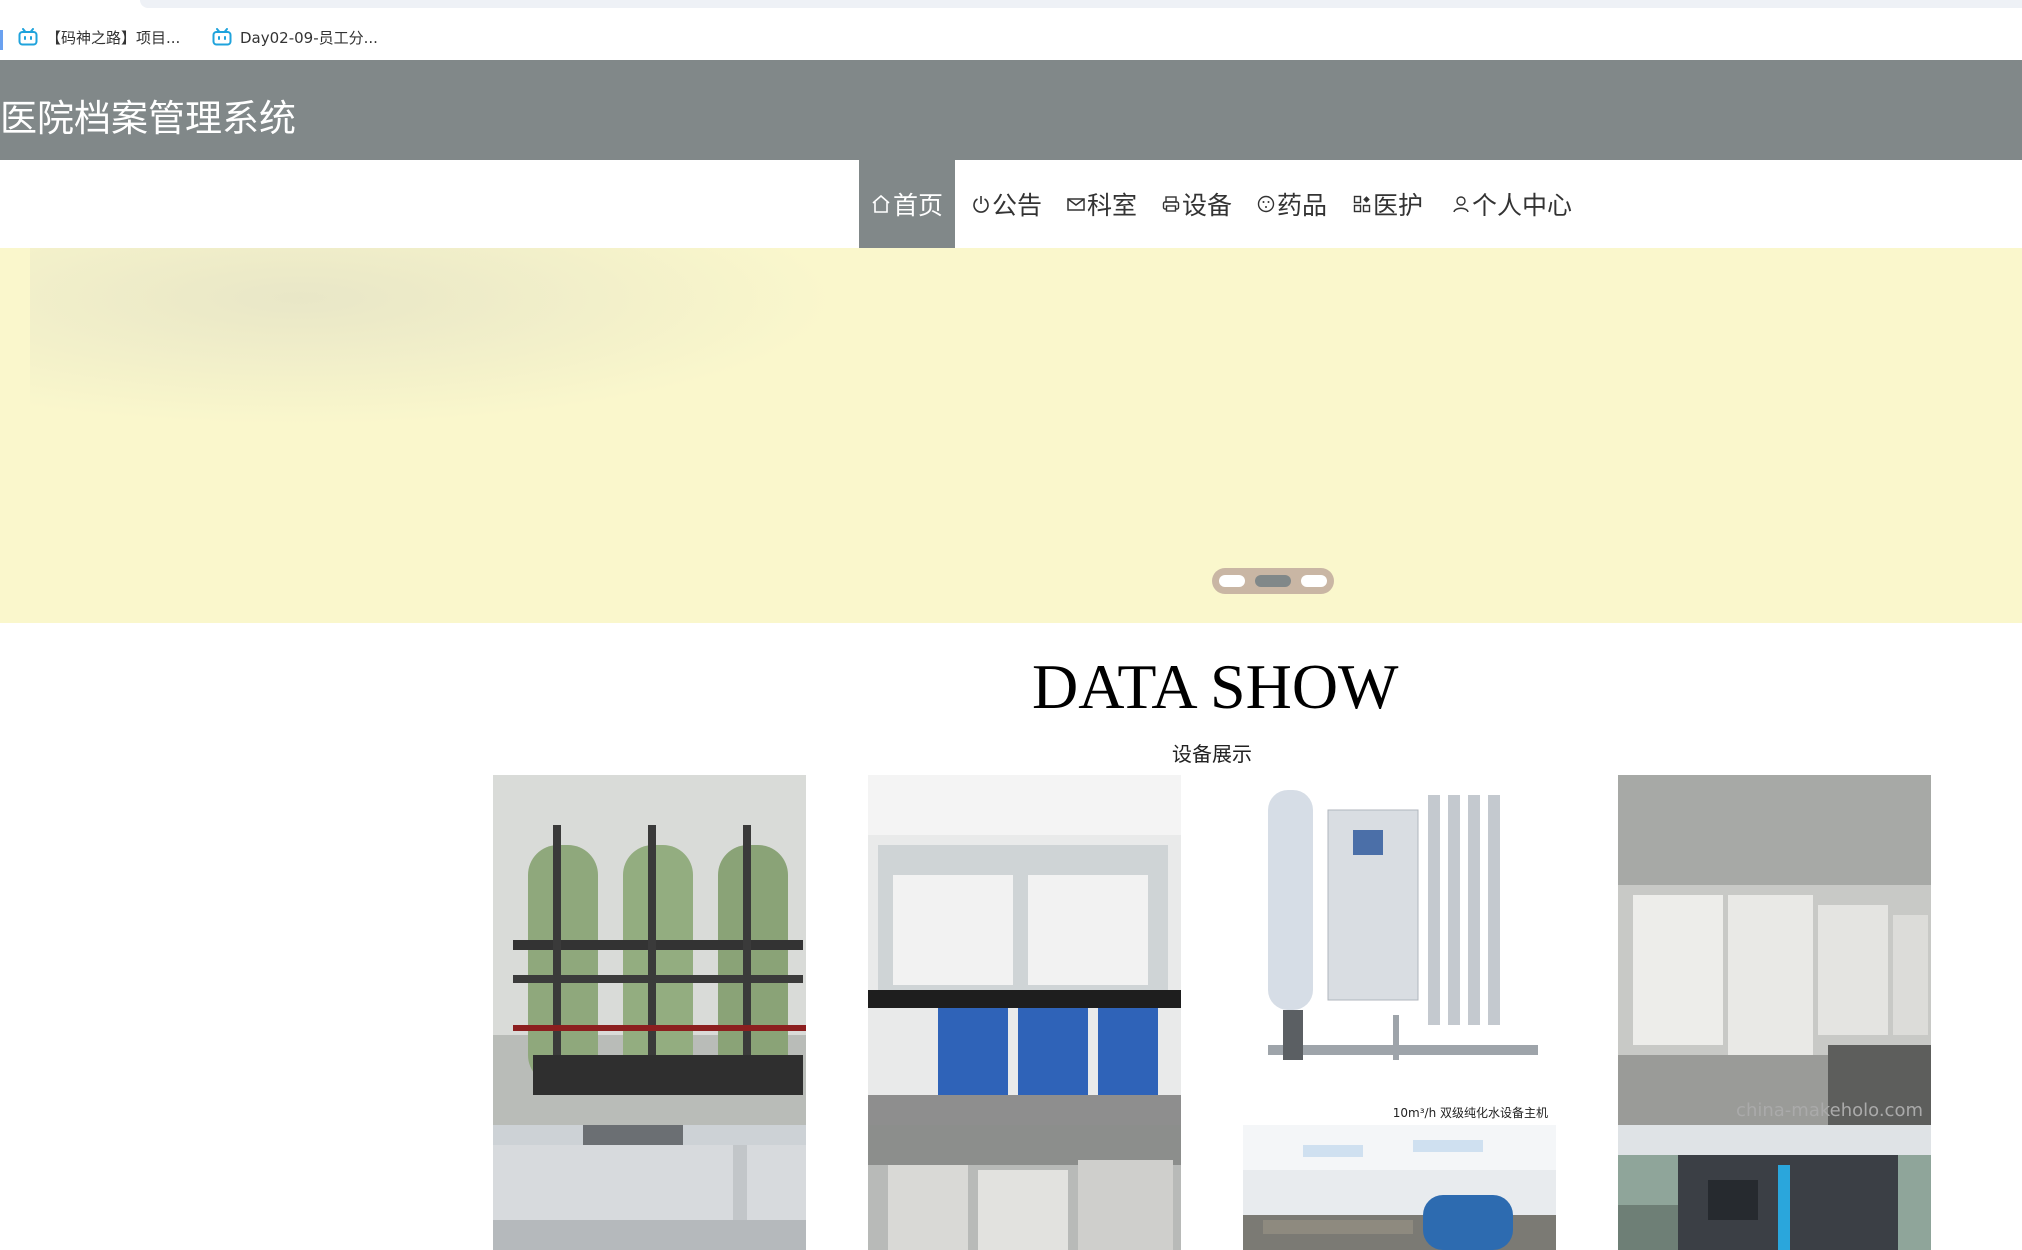 The height and width of the screenshot is (1250, 2022). I want to click on image-caption: 10m³/h 双级纯化水设备主机, so click(1470, 1113).